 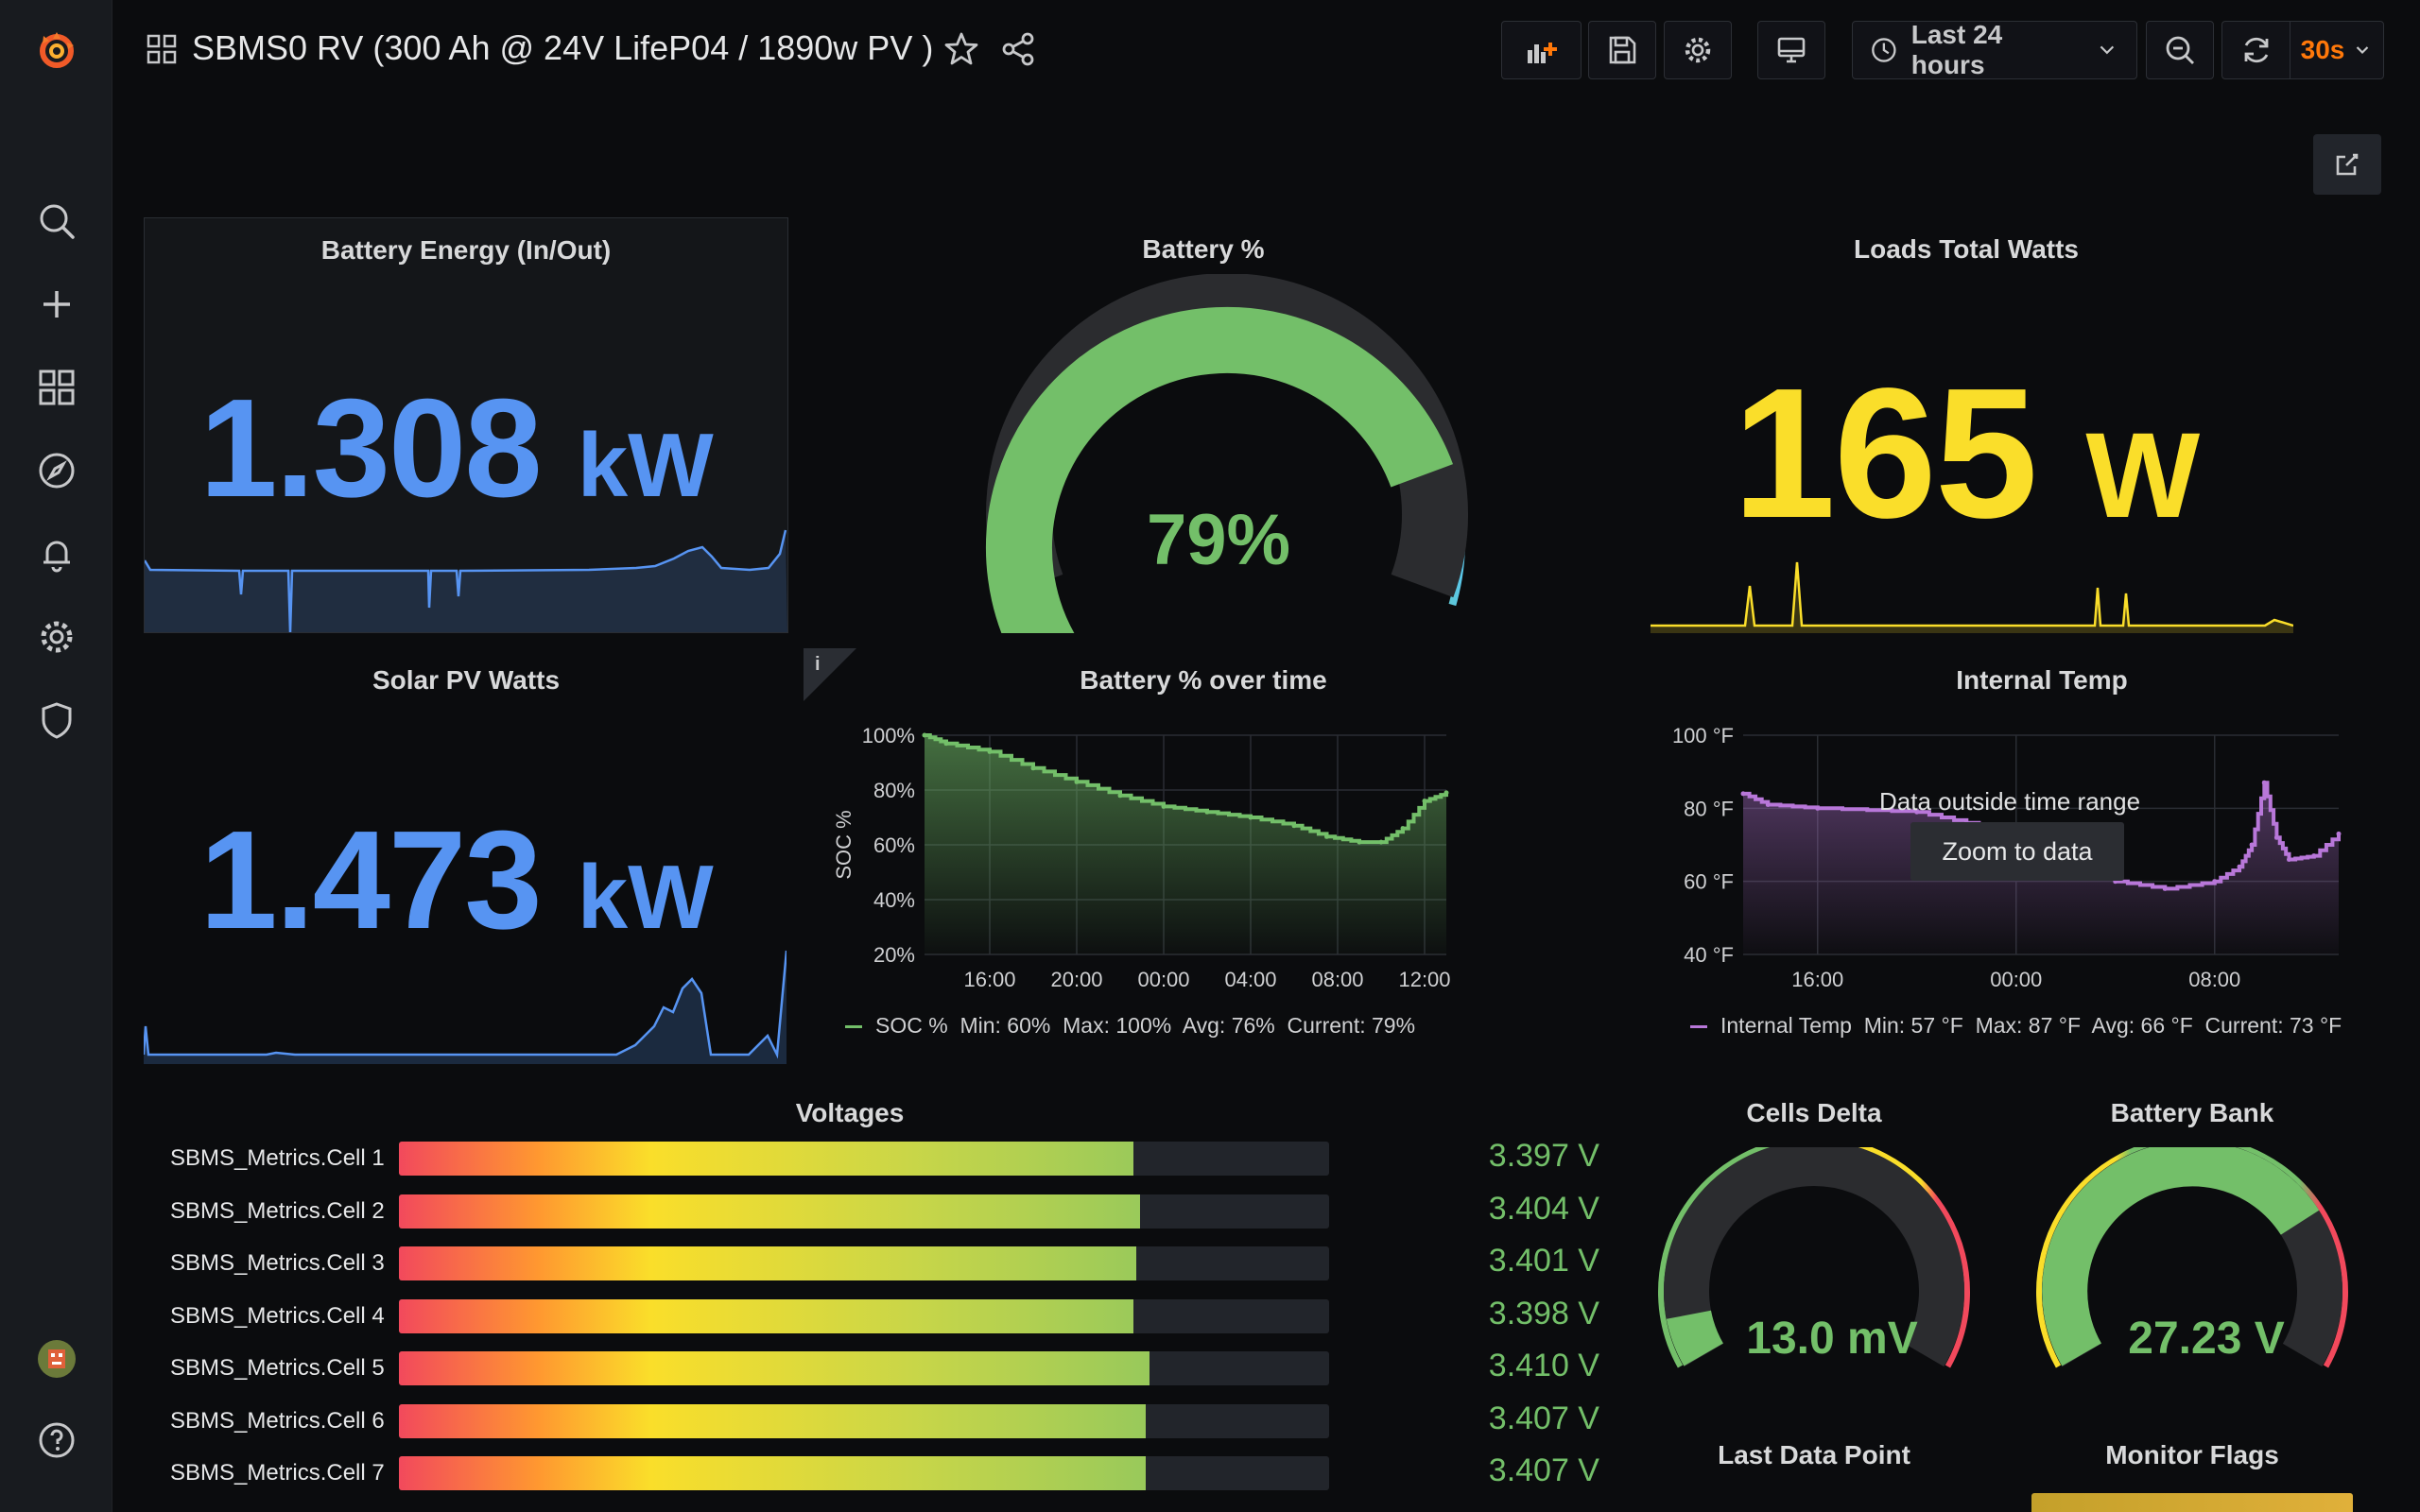 What do you see at coordinates (2255, 50) in the screenshot?
I see `refresh-button` at bounding box center [2255, 50].